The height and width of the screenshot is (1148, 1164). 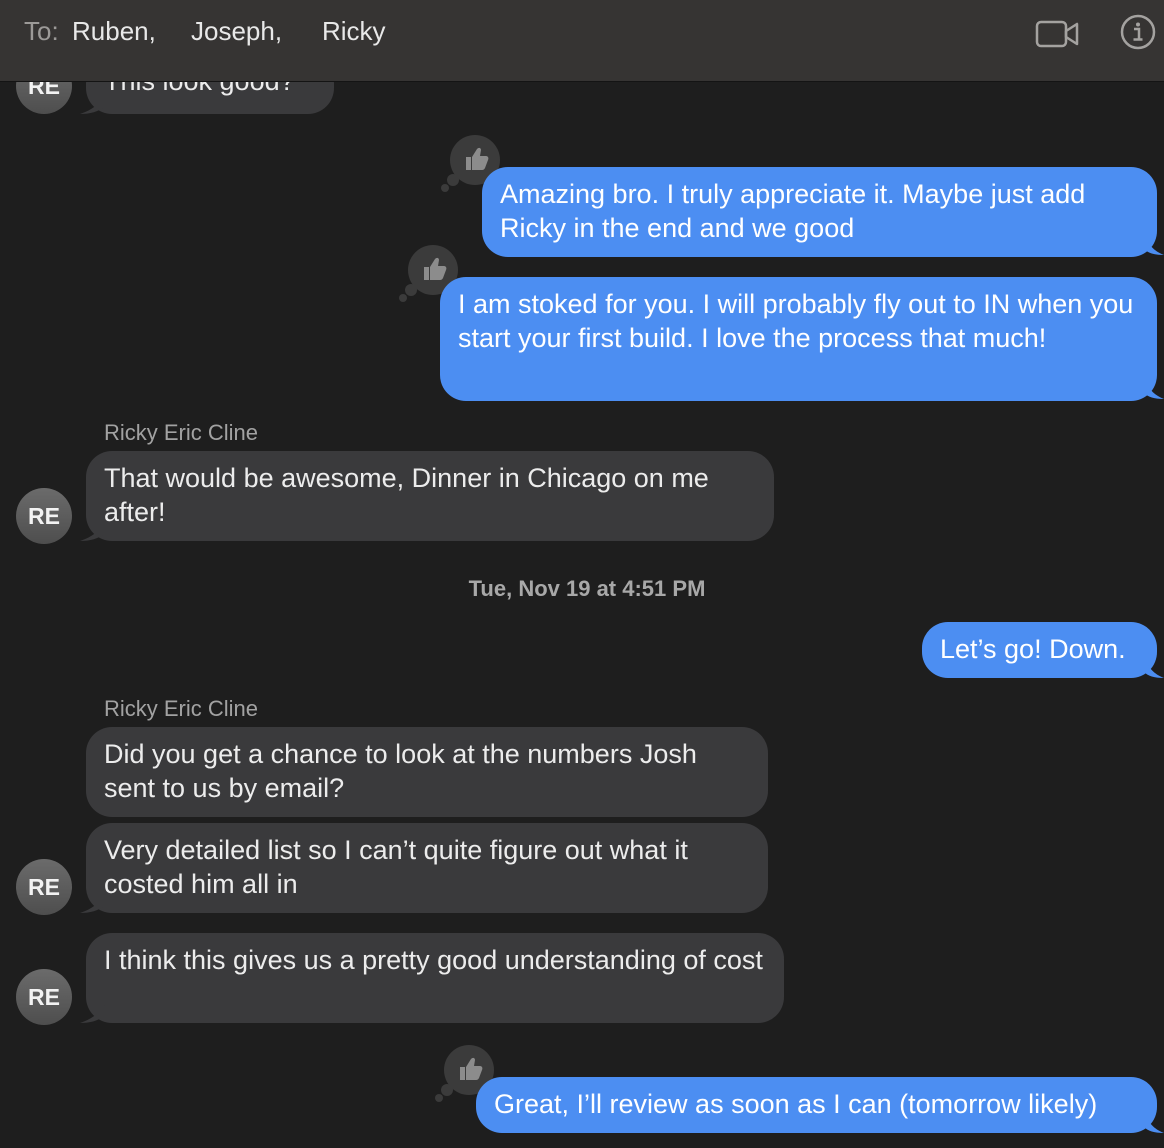 I want to click on recipient-token: Joseph,, so click(x=236, y=31).